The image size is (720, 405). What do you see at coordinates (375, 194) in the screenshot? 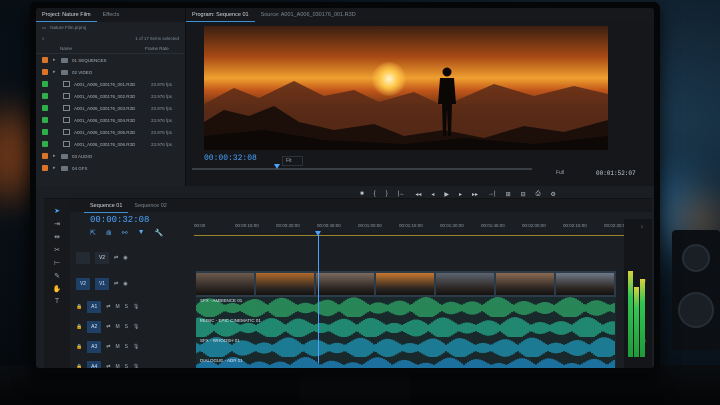
I see `transport-button-icon: {` at bounding box center [375, 194].